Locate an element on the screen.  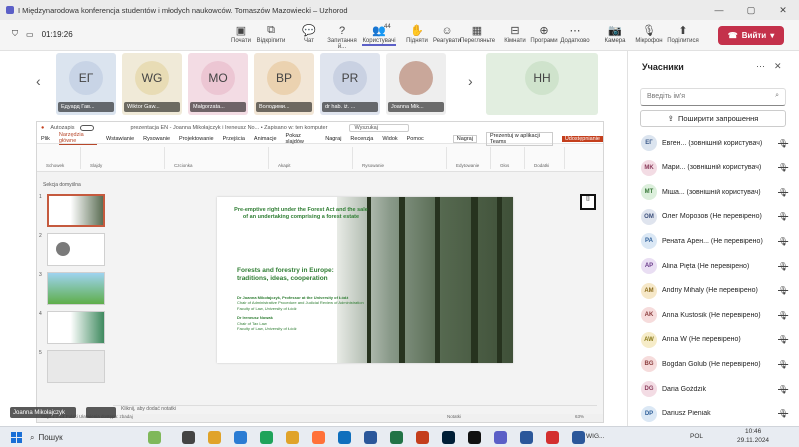
participant-row: OM Олег Морозов (Не перевірено) 🎙 is located at coordinates (713, 217).